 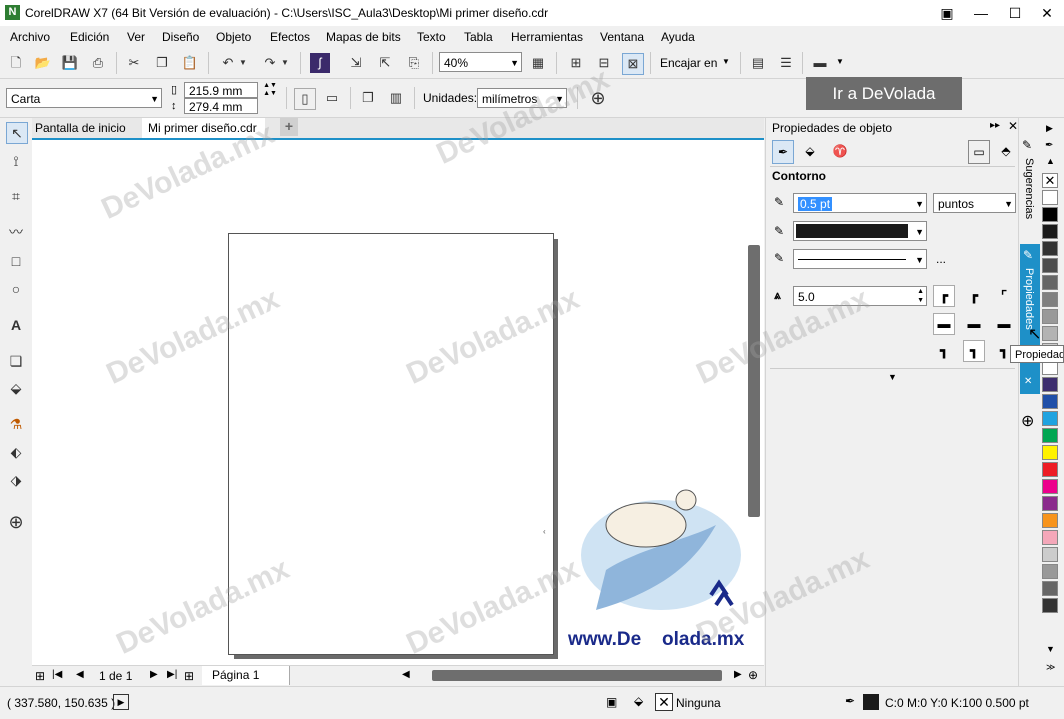 I want to click on transparency-tab-icon: ♈, so click(x=840, y=151).